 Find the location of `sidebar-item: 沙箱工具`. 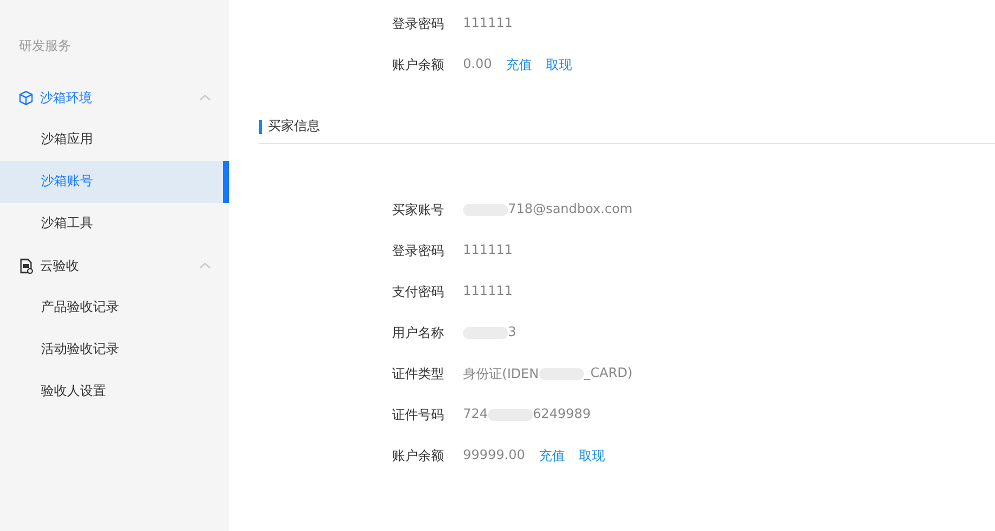

sidebar-item: 沙箱工具 is located at coordinates (114, 224).